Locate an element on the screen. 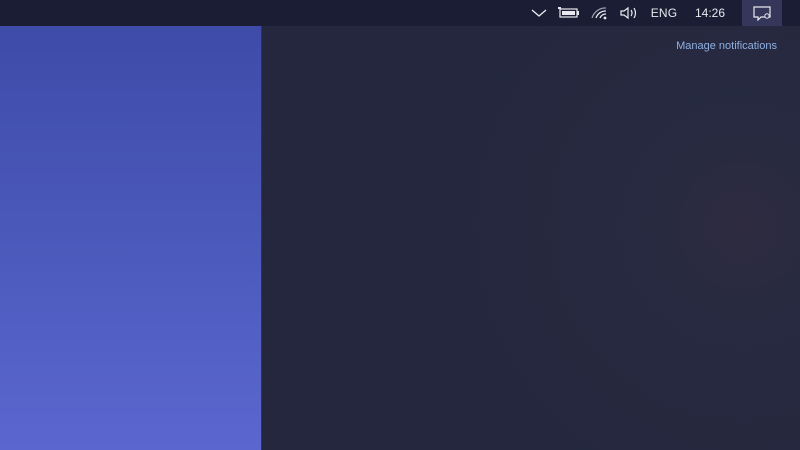  battery-button is located at coordinates (569, 13).